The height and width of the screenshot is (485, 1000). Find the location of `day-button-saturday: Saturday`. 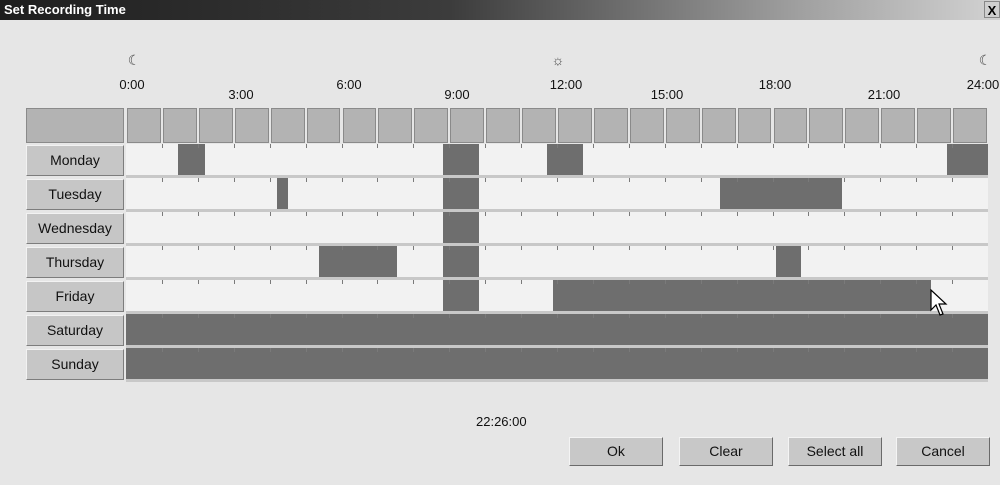

day-button-saturday: Saturday is located at coordinates (75, 330).